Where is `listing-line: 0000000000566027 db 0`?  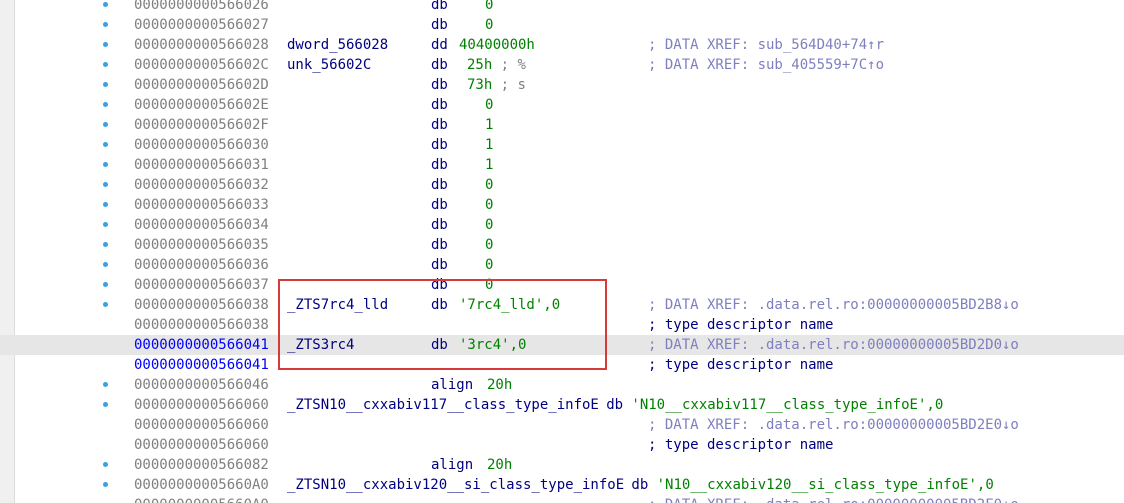 listing-line: 0000000000566027 db 0 is located at coordinates (562, 25).